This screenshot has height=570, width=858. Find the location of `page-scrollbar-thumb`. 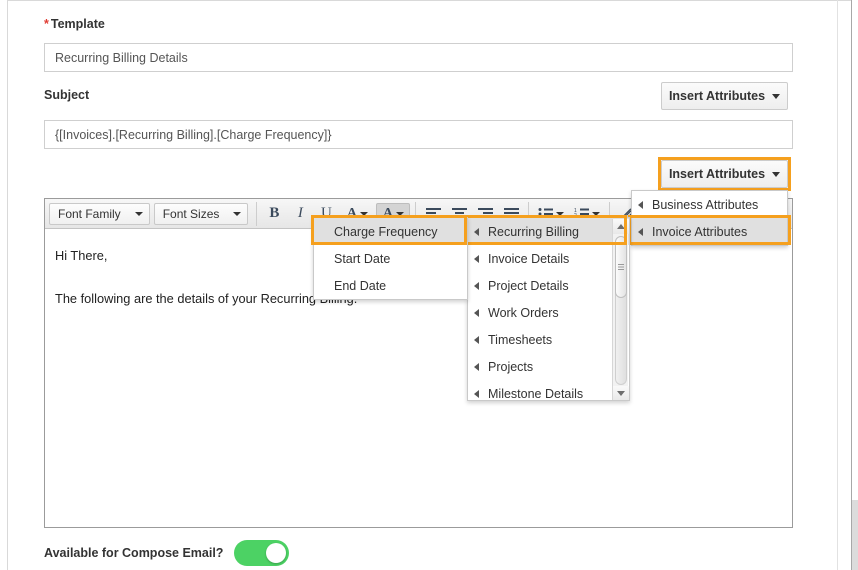

page-scrollbar-thumb is located at coordinates (855, 535).